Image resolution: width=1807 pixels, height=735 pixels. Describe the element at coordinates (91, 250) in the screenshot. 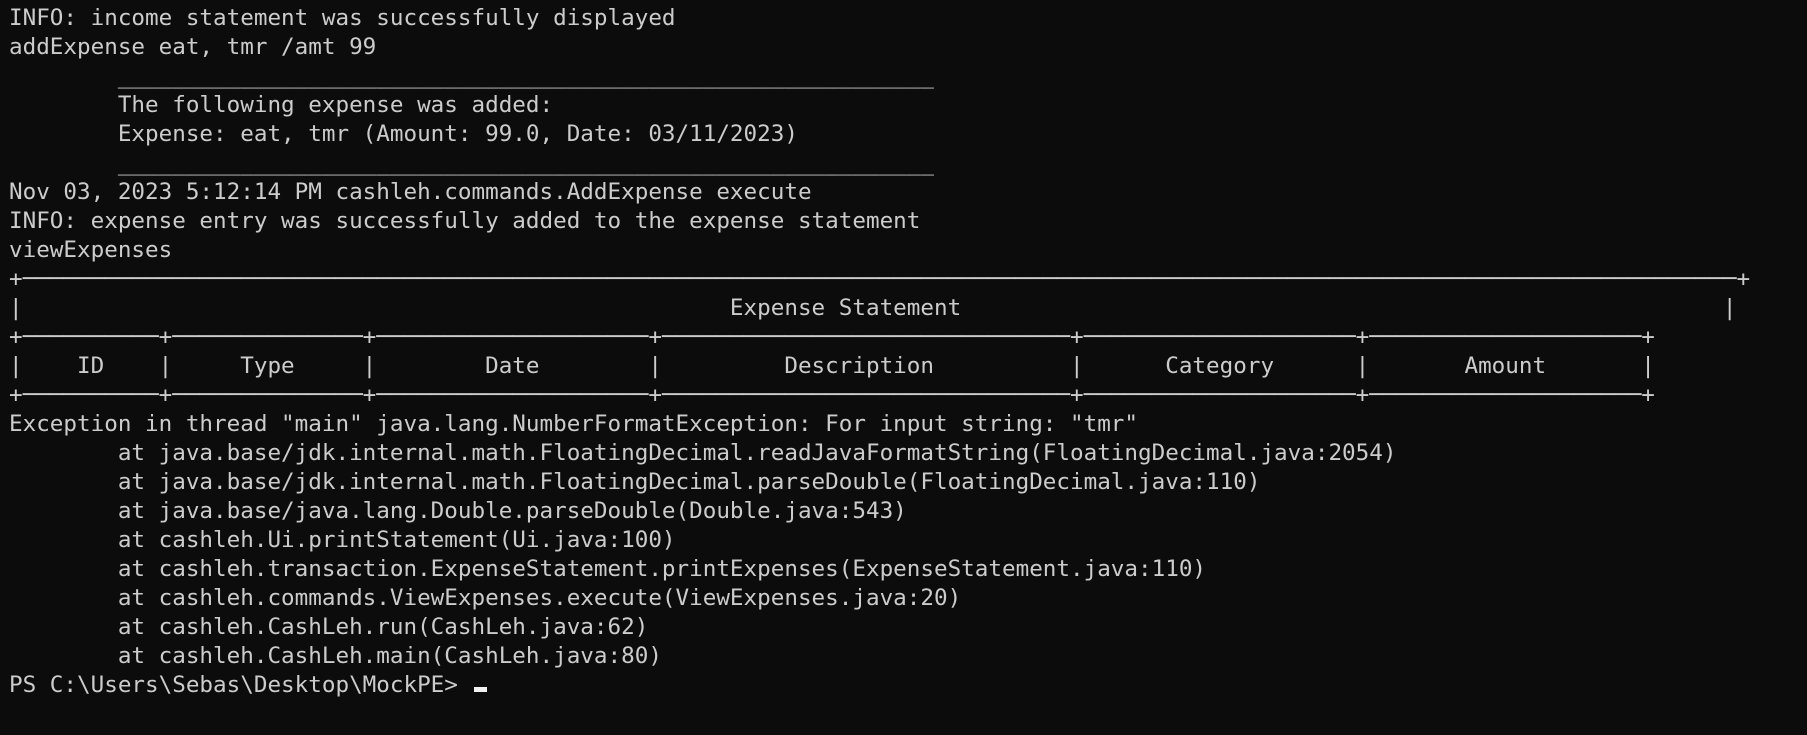

I see `command-line: viewExpenses` at that location.